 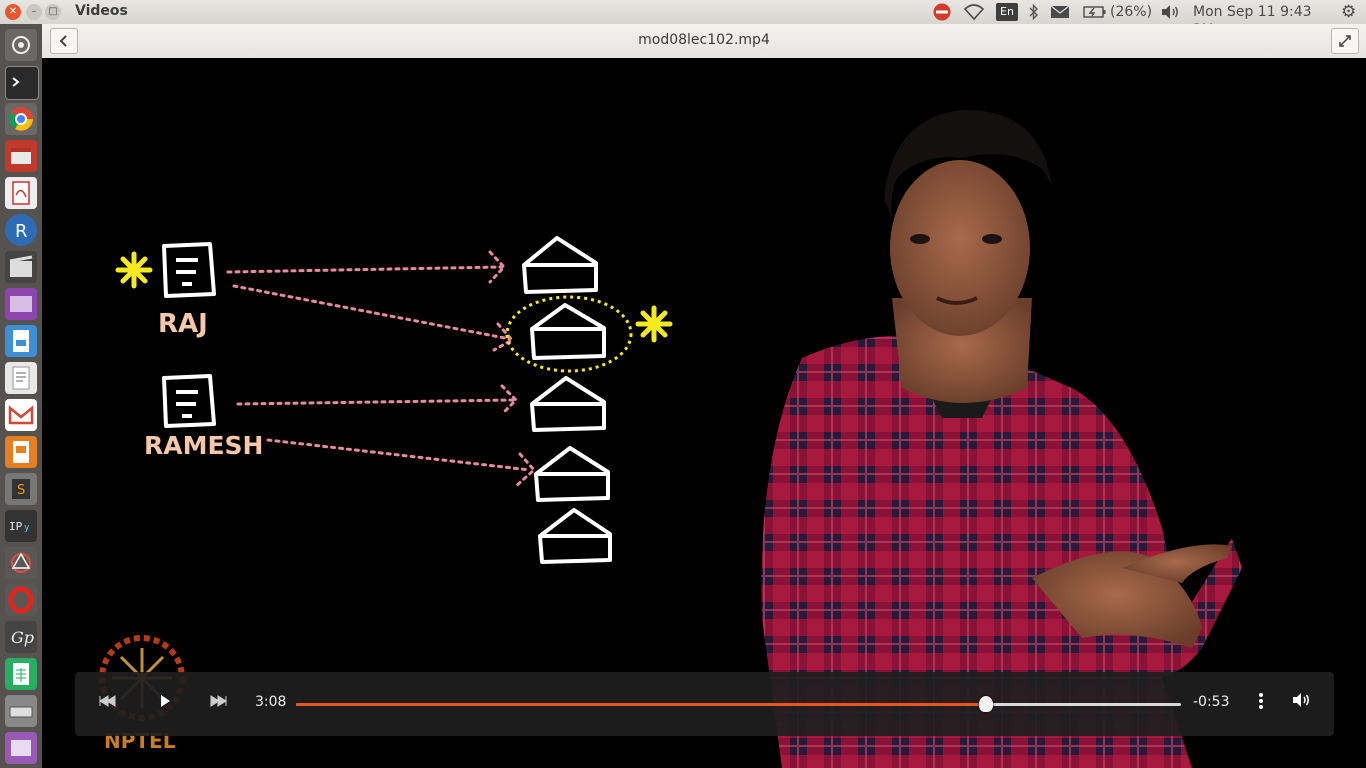 What do you see at coordinates (21, 119) in the screenshot?
I see `chrome-icon` at bounding box center [21, 119].